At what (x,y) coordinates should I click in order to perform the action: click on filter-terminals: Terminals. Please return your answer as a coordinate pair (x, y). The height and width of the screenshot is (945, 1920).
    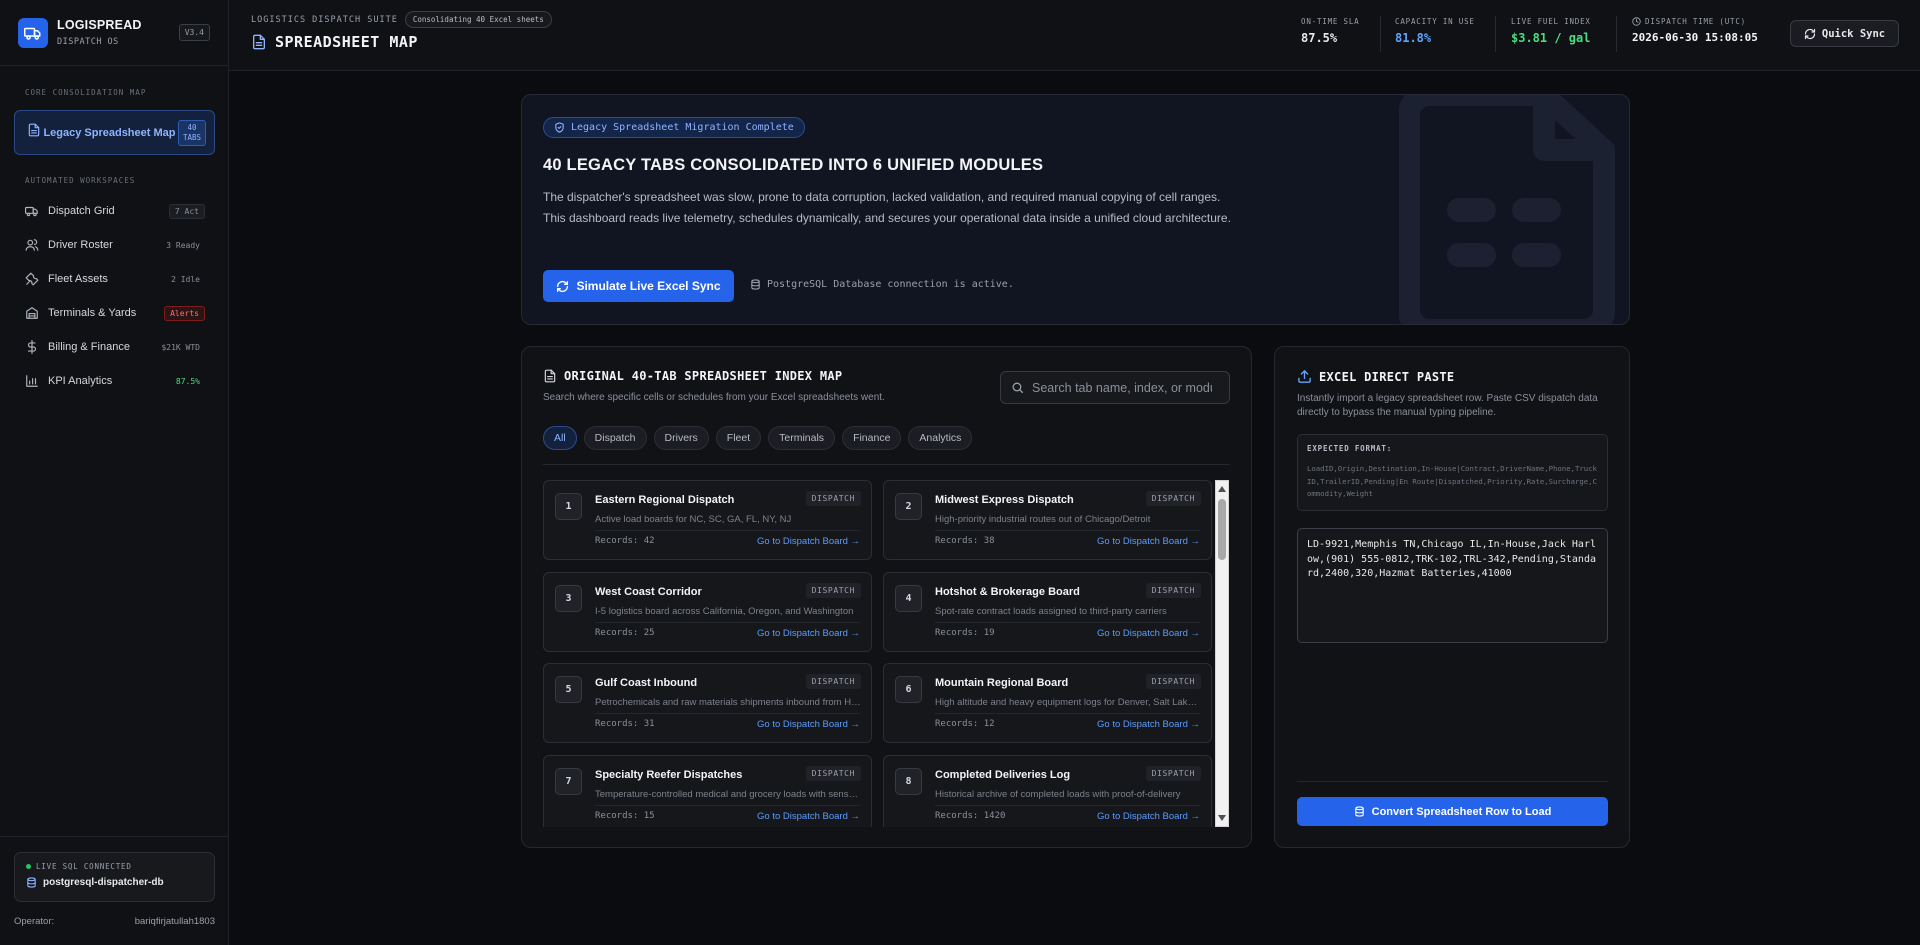
    Looking at the image, I should click on (802, 438).